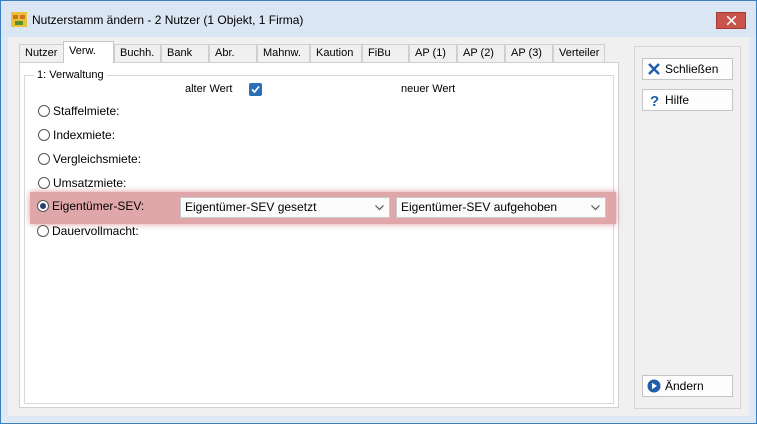 Image resolution: width=757 pixels, height=424 pixels. I want to click on new-value-dropdown-text: Eigentümer-SEV aufgehoben, so click(479, 207).